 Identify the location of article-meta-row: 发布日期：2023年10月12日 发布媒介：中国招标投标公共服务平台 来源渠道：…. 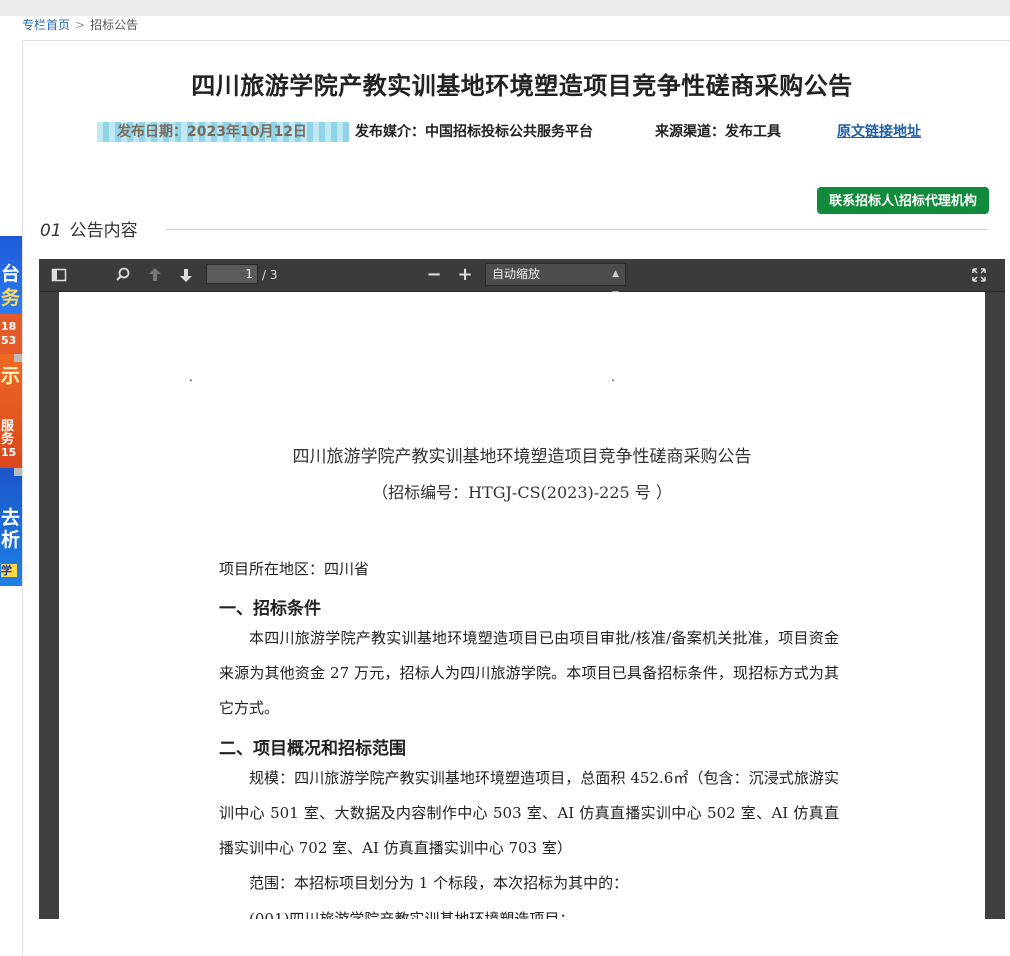
(516, 132).